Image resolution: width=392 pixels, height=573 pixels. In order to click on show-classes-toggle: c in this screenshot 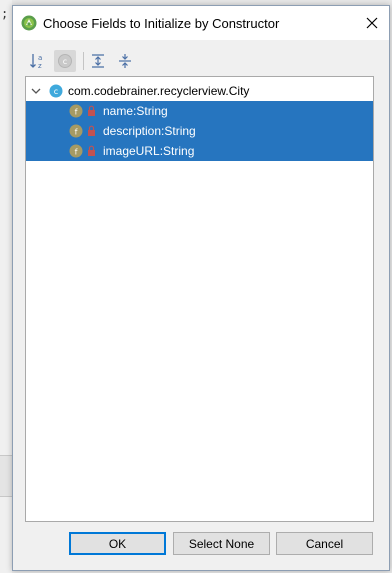, I will do `click(65, 61)`.